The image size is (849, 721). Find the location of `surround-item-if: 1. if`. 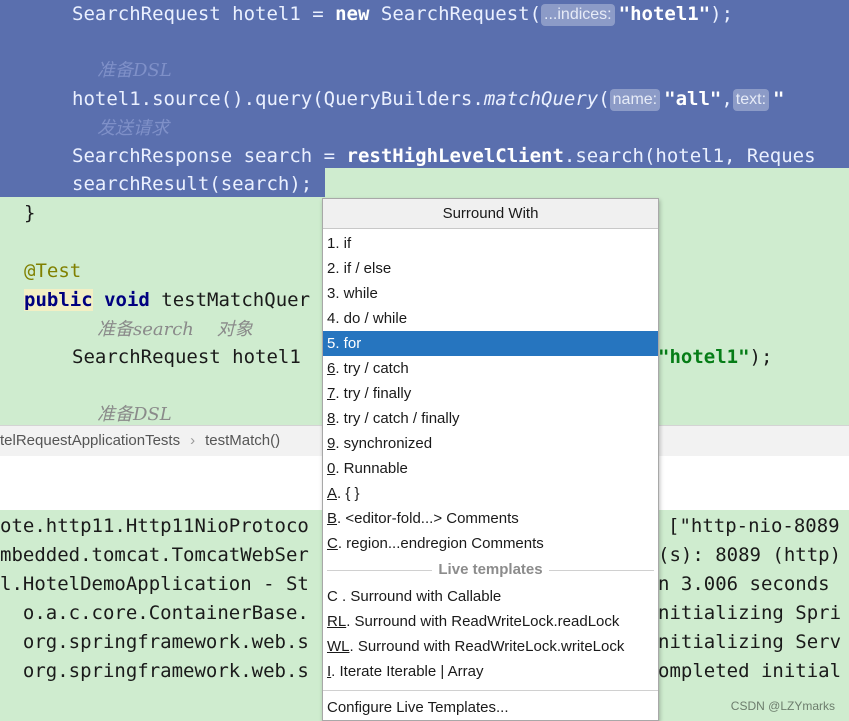

surround-item-if: 1. if is located at coordinates (490, 243).